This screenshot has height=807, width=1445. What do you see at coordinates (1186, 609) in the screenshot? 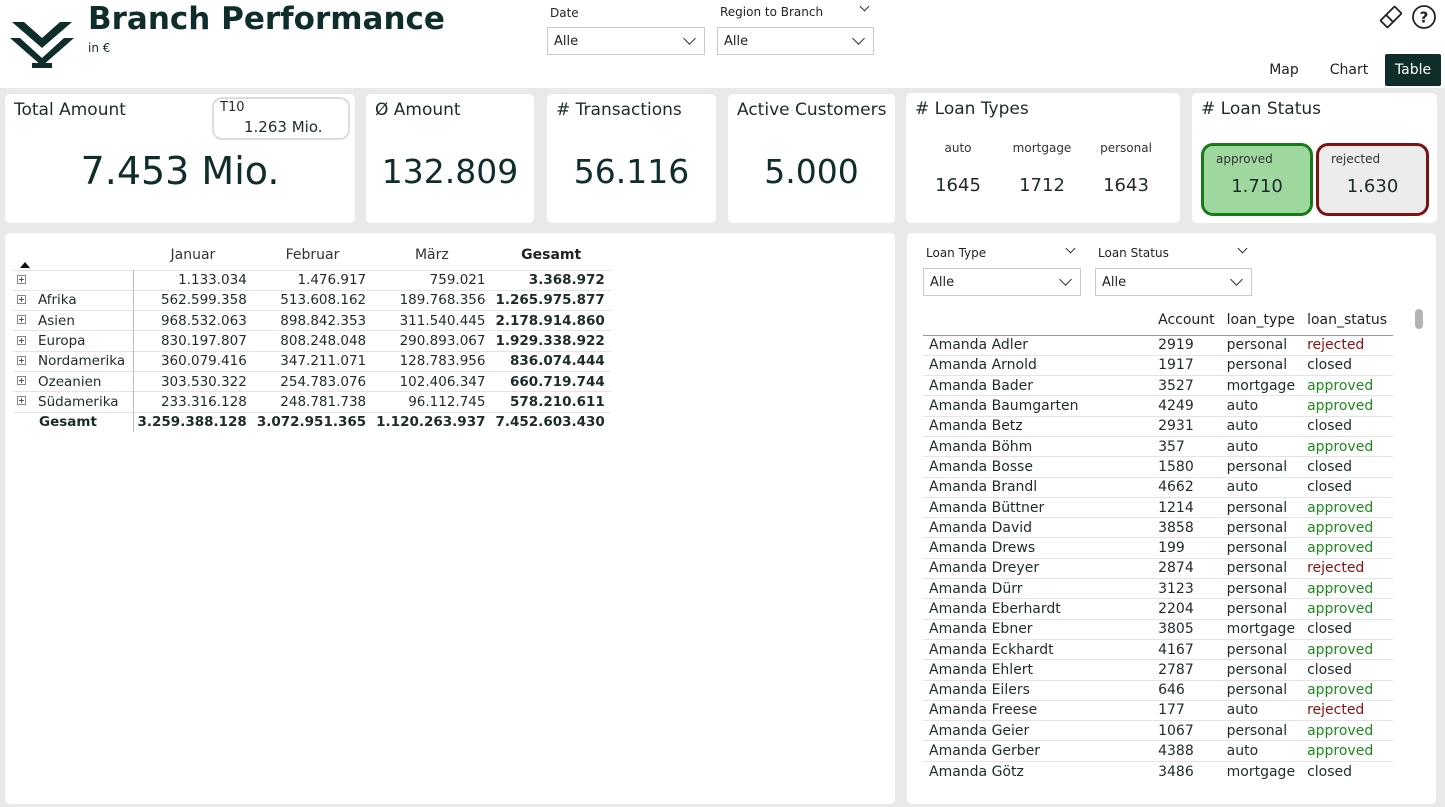
I see `account-number-cell: 2204` at bounding box center [1186, 609].